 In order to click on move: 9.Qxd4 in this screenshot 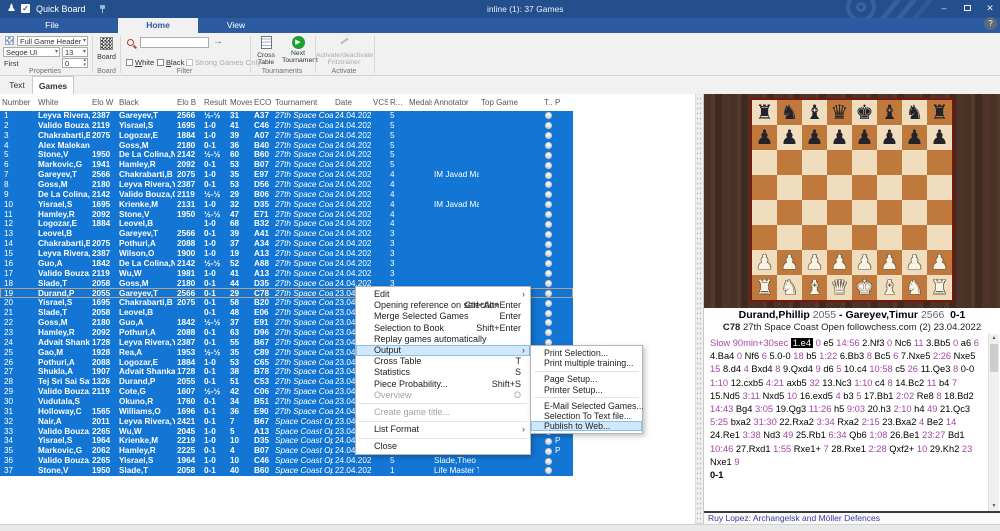, I will do `click(798, 369)`.